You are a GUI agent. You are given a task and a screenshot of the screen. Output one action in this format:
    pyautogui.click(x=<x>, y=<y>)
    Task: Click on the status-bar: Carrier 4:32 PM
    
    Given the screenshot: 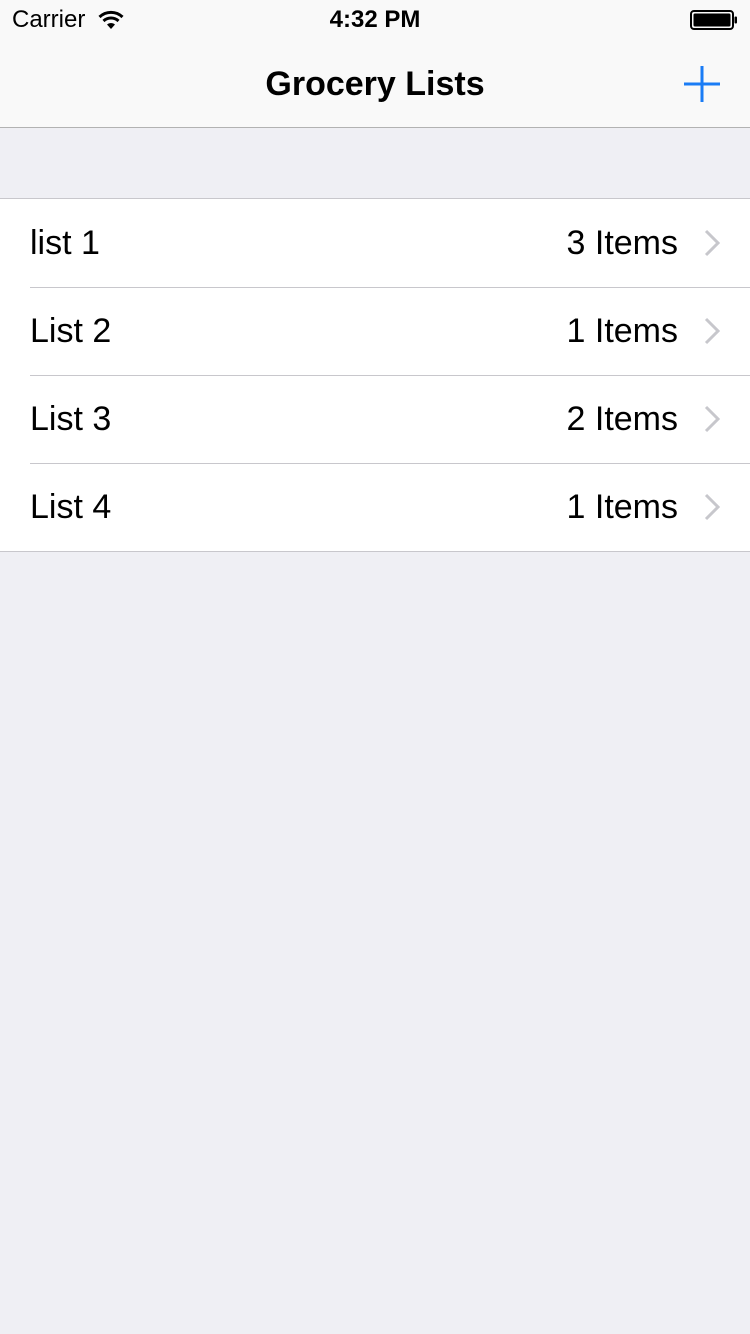 What is the action you would take?
    pyautogui.click(x=375, y=20)
    